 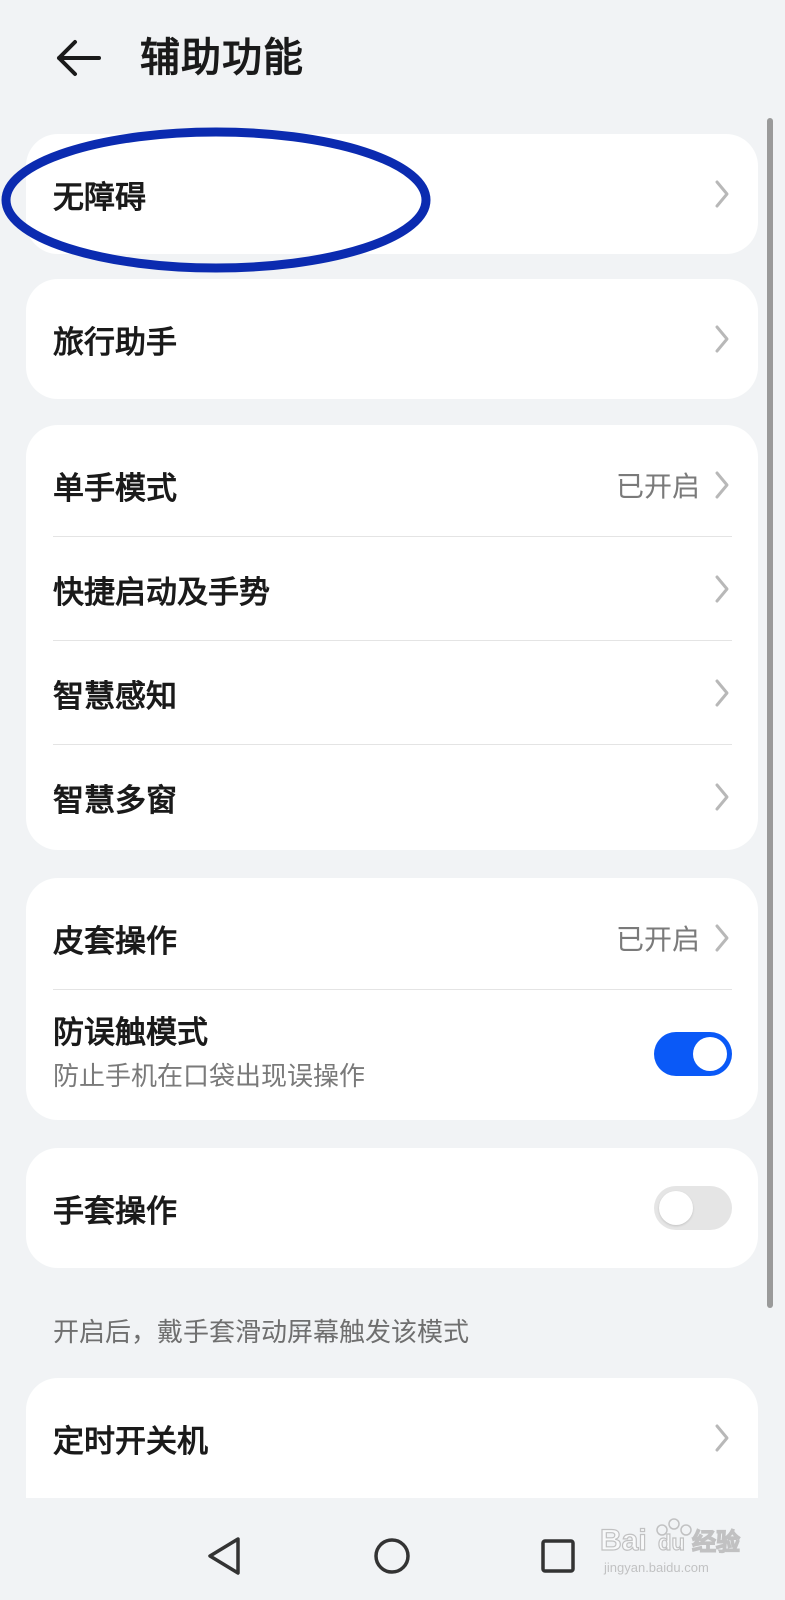 What do you see at coordinates (770, 713) in the screenshot?
I see `scrollbar` at bounding box center [770, 713].